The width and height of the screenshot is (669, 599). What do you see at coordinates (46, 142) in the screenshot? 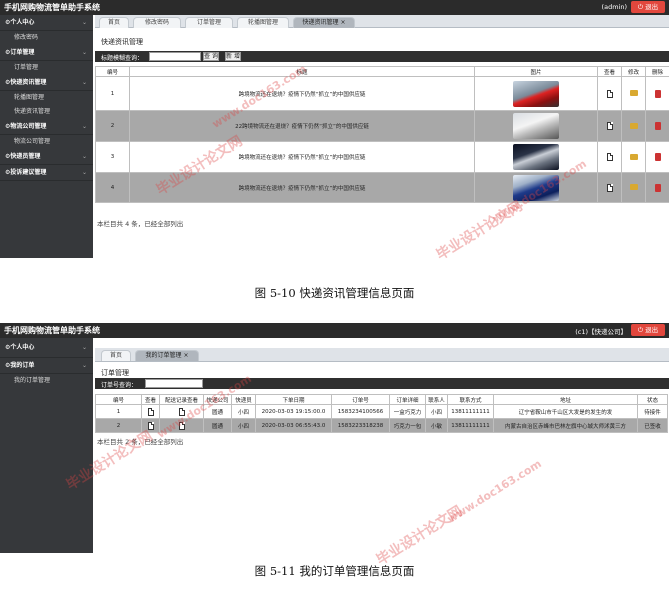
I see `sidebar-item-logistics: 物流公司管理` at bounding box center [46, 142].